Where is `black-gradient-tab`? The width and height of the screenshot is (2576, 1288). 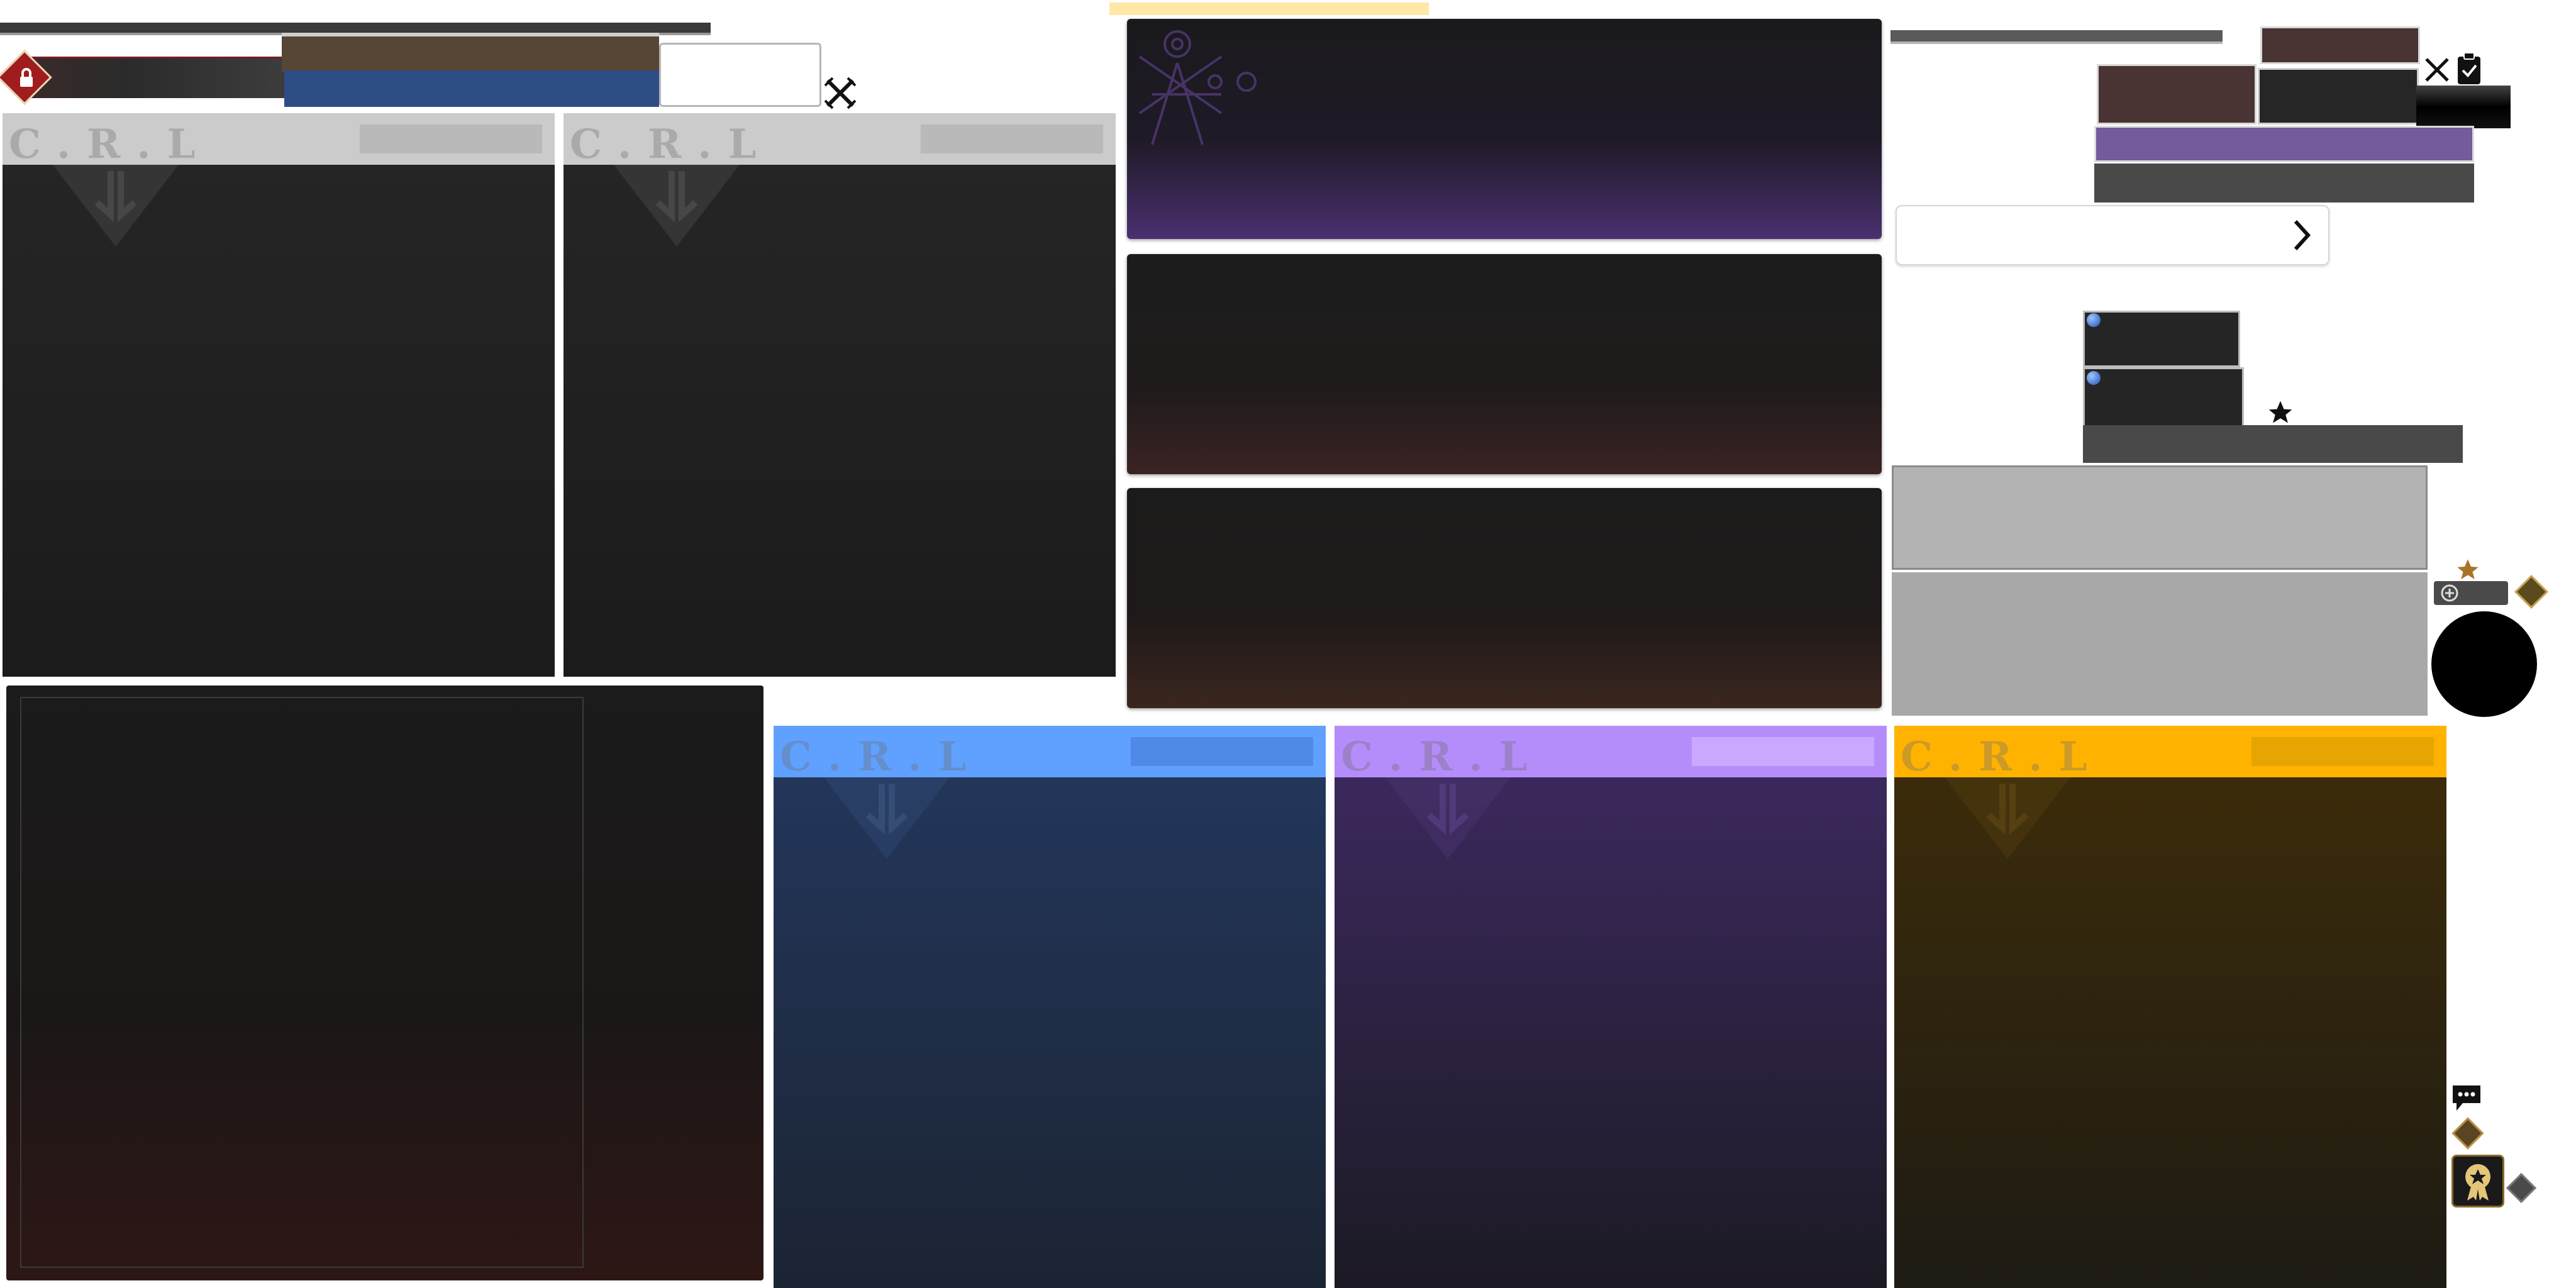 black-gradient-tab is located at coordinates (2463, 107).